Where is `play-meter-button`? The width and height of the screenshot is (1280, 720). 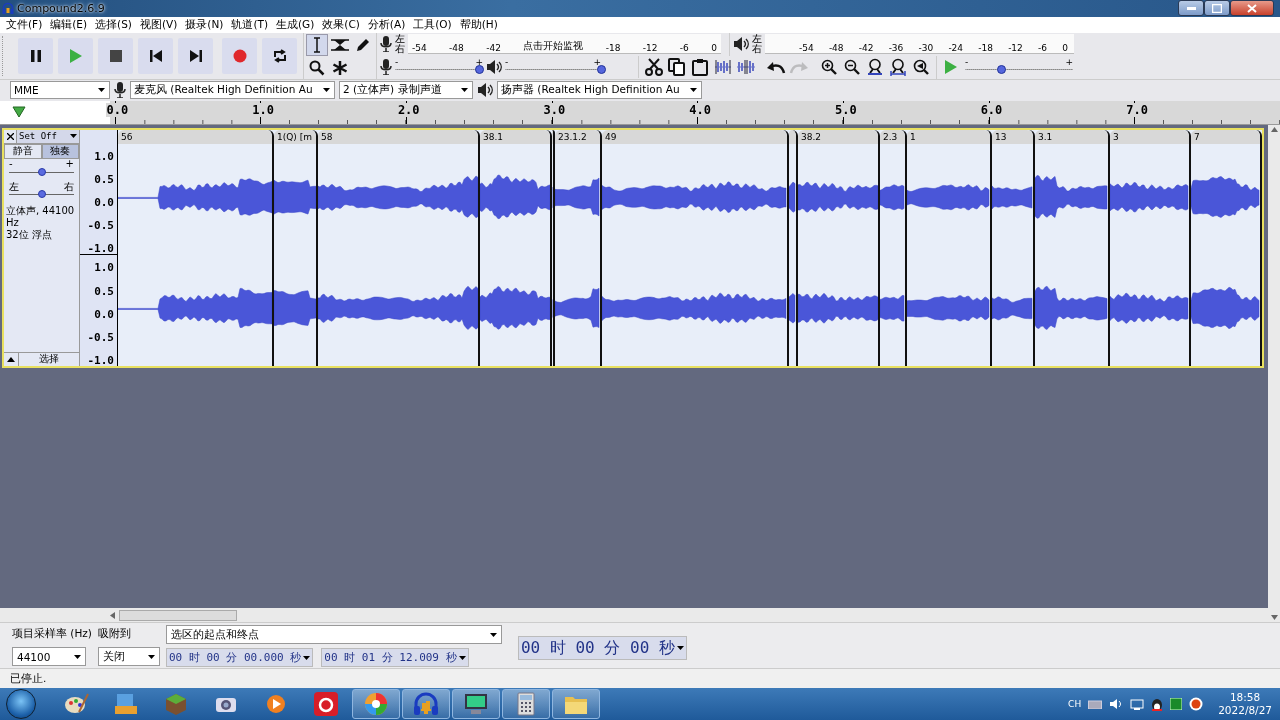
play-meter-button is located at coordinates (741, 44).